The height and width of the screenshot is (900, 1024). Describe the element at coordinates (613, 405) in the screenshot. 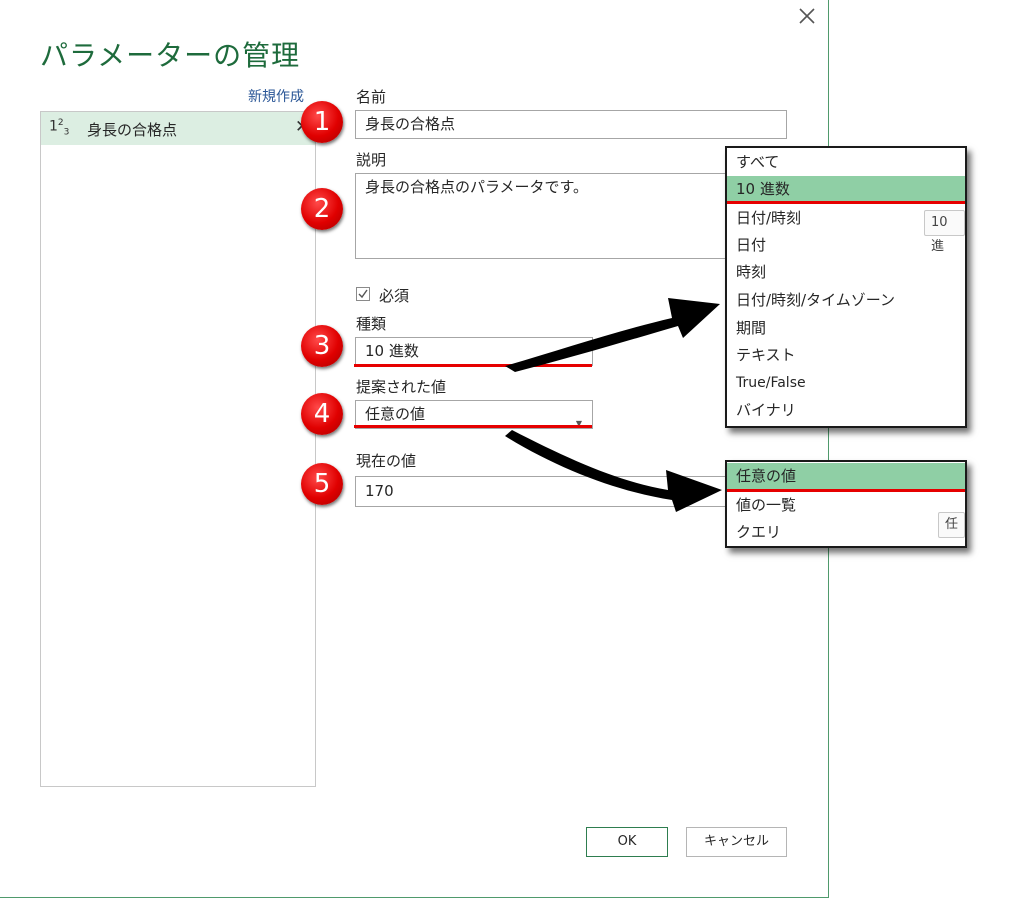

I see `callout-arrows` at that location.